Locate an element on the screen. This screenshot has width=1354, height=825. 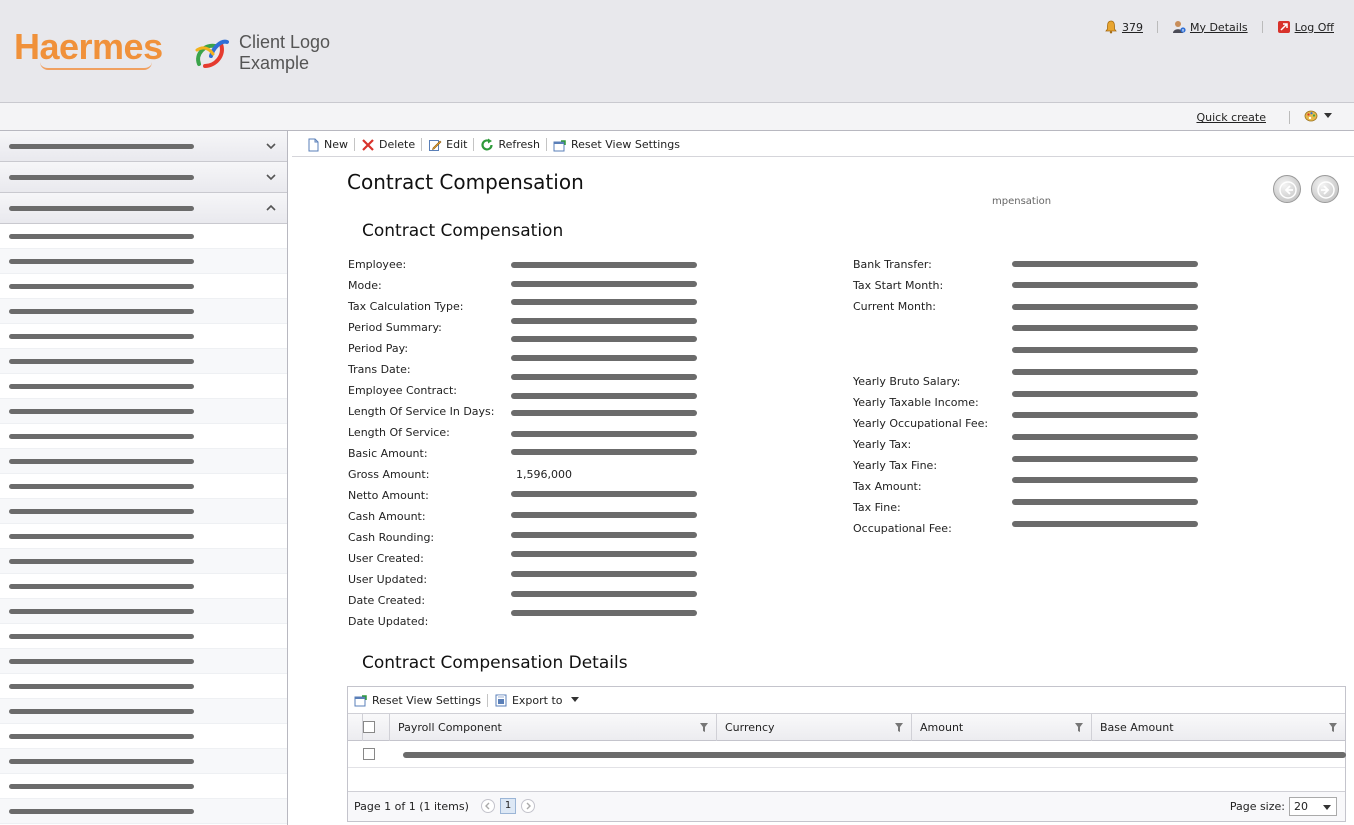
section-title-details: Contract Compensation Details is located at coordinates (495, 663).